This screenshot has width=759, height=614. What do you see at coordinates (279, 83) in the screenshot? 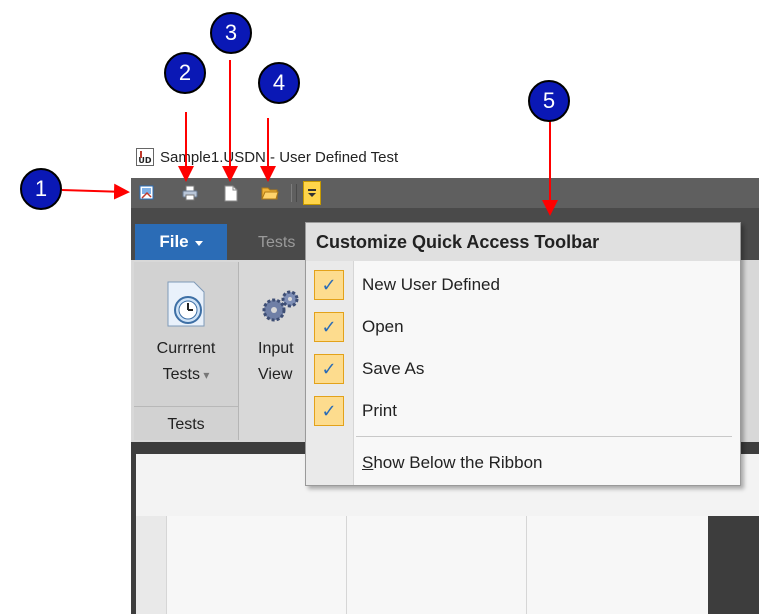
I see `callout-4: 4` at bounding box center [279, 83].